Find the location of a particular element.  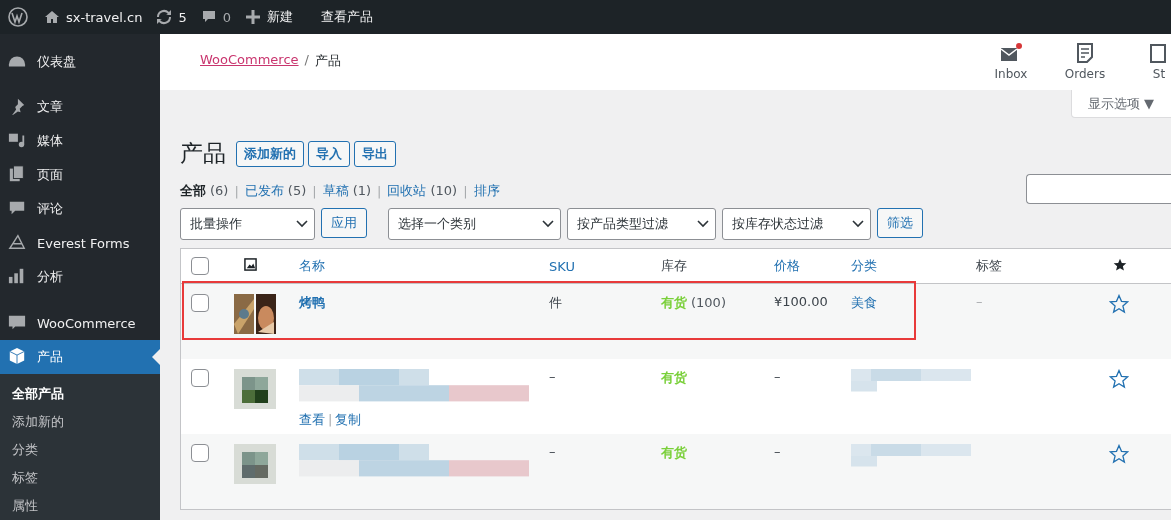

plus-icon is located at coordinates (252, 17).